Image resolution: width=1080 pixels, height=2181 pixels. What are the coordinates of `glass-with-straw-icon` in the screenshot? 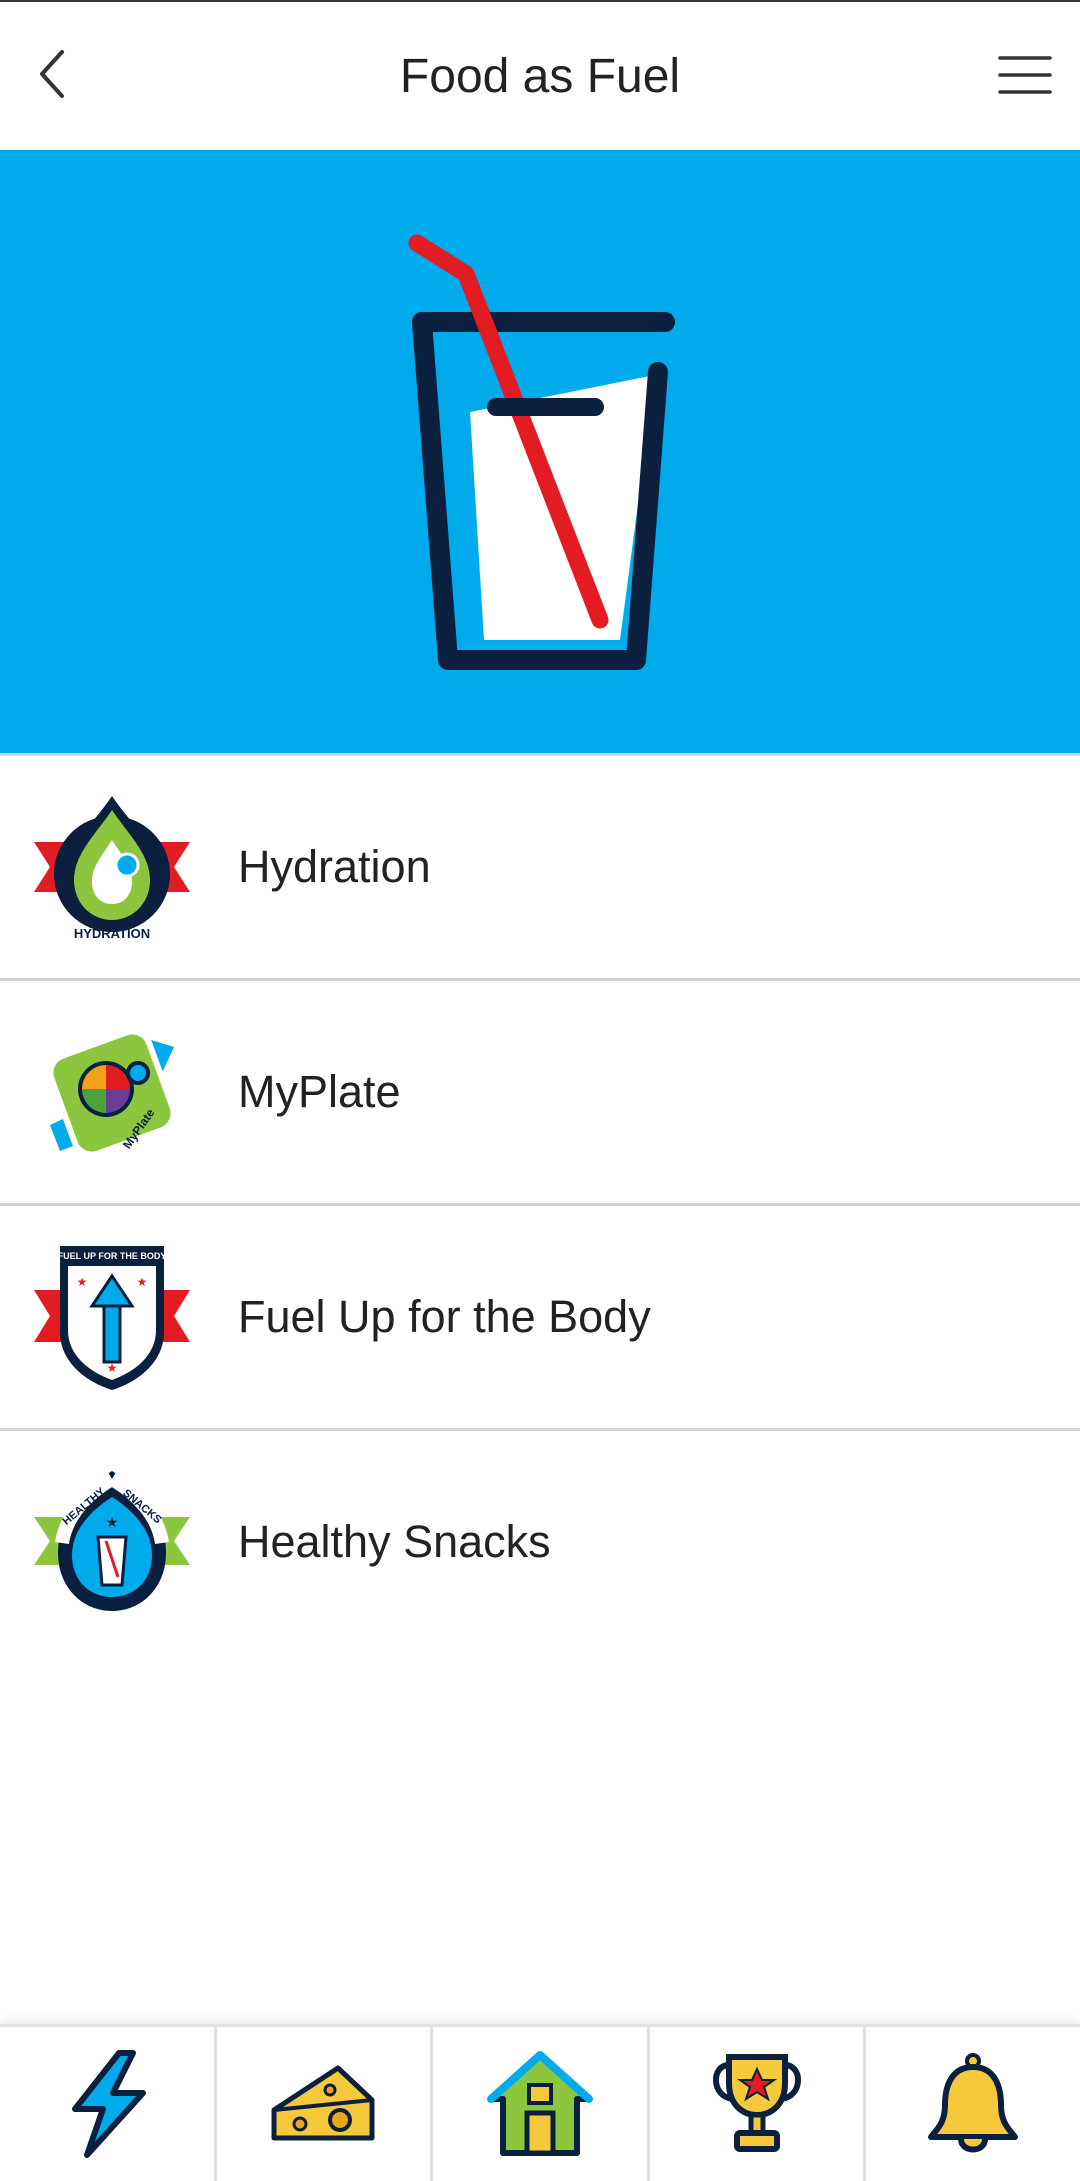 It's located at (541, 452).